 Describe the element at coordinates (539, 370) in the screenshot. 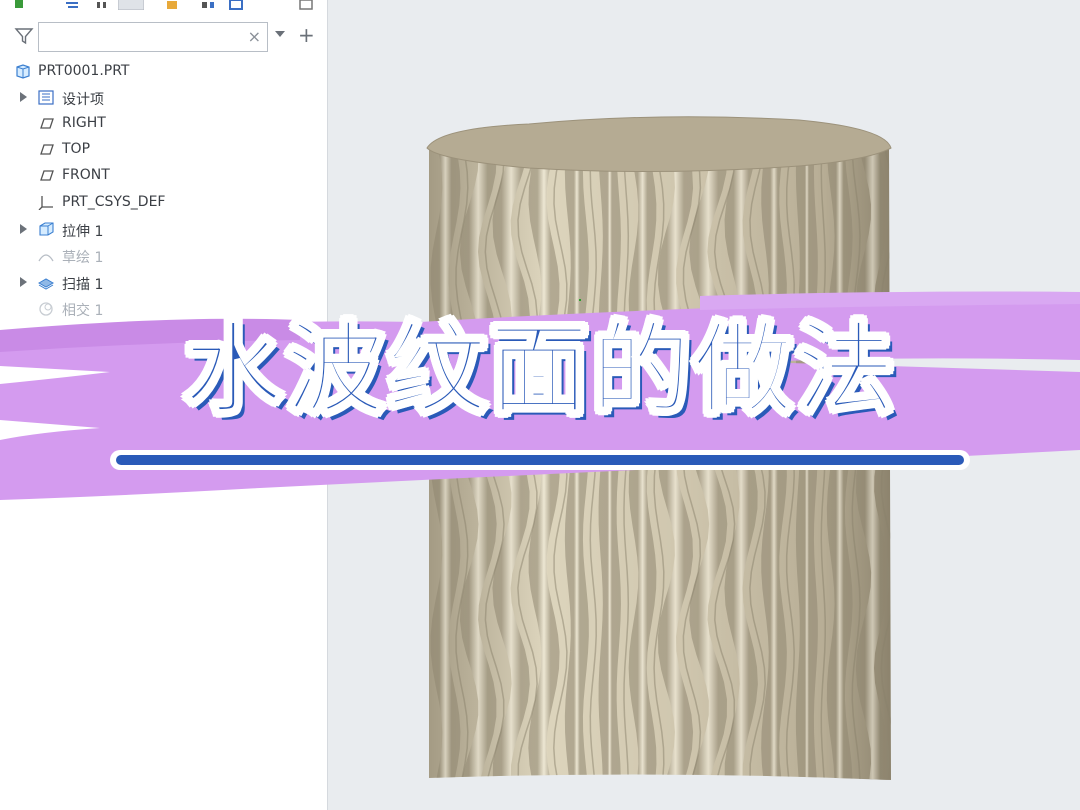

I see `overlay-title: 水波纹面的做法` at that location.